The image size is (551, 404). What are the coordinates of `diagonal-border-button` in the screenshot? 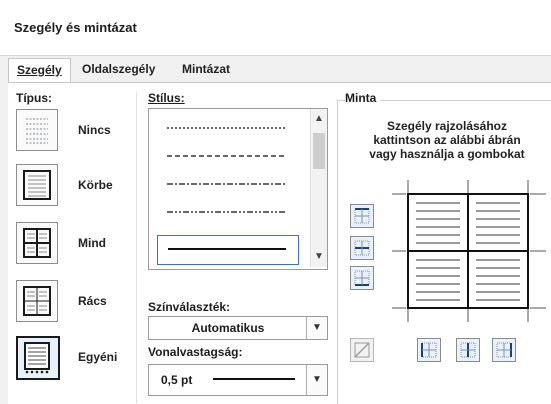 It's located at (362, 350).